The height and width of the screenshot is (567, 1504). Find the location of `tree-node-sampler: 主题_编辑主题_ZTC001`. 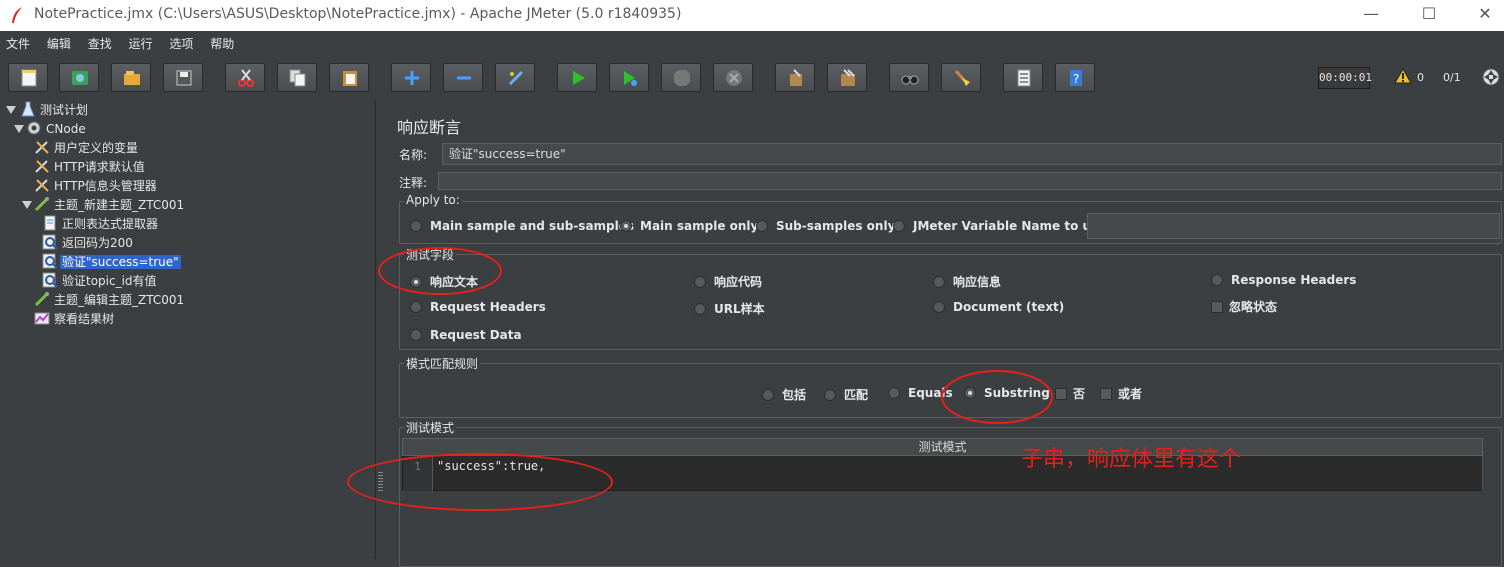

tree-node-sampler: 主题_编辑主题_ZTC001 is located at coordinates (110, 300).